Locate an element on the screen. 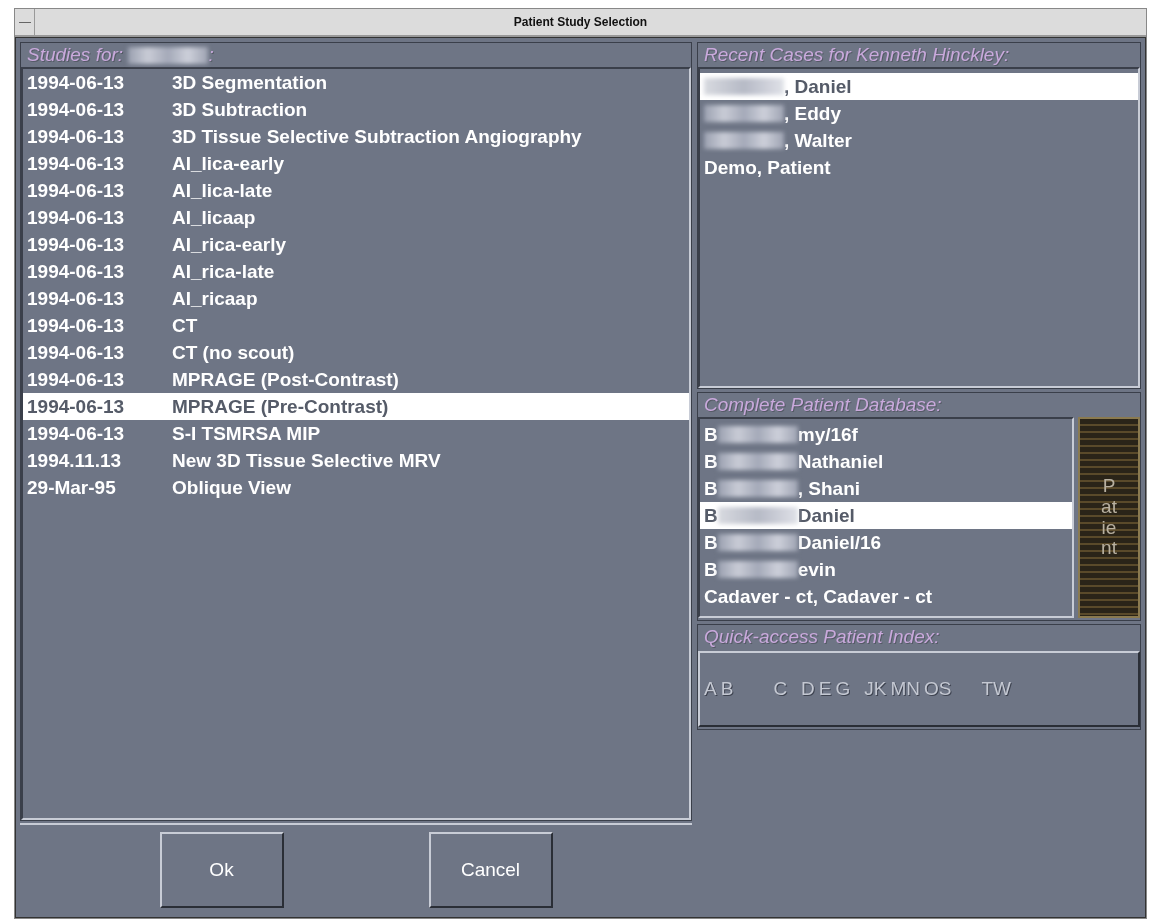 The image size is (1155, 923). index-letter: MN is located at coordinates (905, 689).